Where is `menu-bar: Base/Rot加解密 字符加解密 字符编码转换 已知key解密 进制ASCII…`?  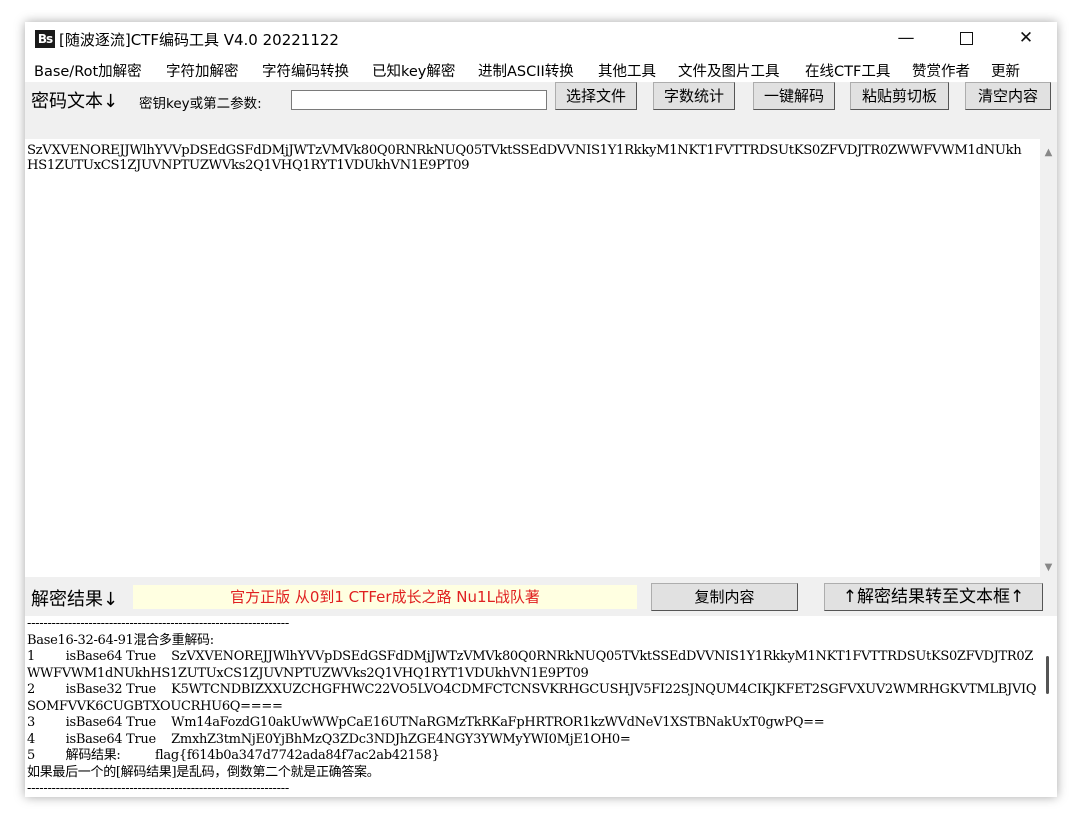 menu-bar: Base/Rot加解密 字符加解密 字符编码转换 已知key解密 进制ASCII… is located at coordinates (541, 68).